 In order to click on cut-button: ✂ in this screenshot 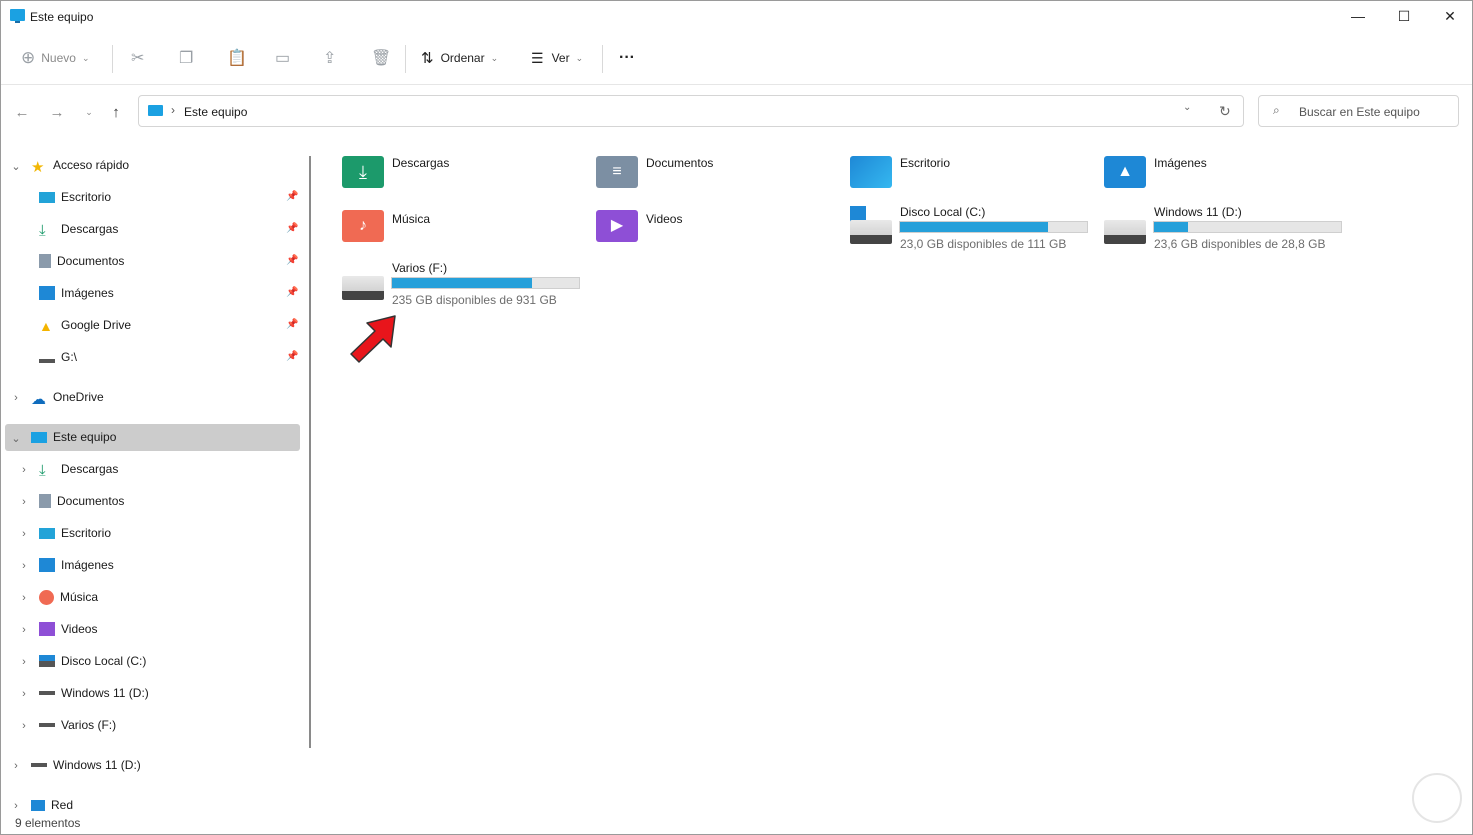, I will do `click(137, 58)`.